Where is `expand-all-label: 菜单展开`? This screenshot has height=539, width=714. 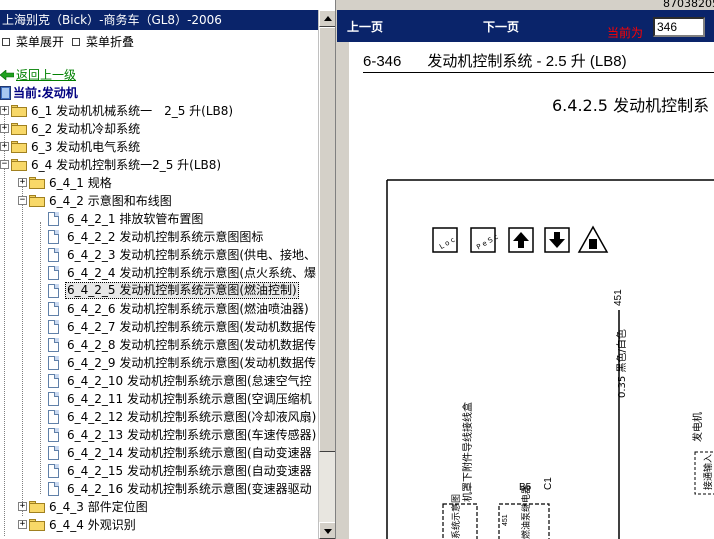 expand-all-label: 菜单展开 is located at coordinates (40, 42).